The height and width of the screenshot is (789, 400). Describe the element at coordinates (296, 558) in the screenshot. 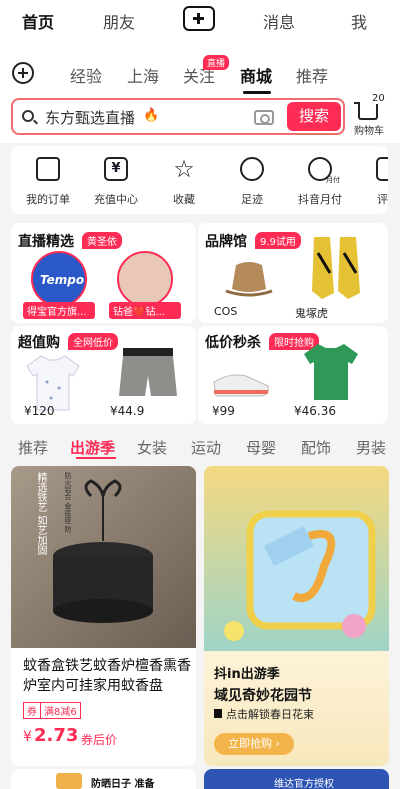

I see `promo-banner-image` at that location.